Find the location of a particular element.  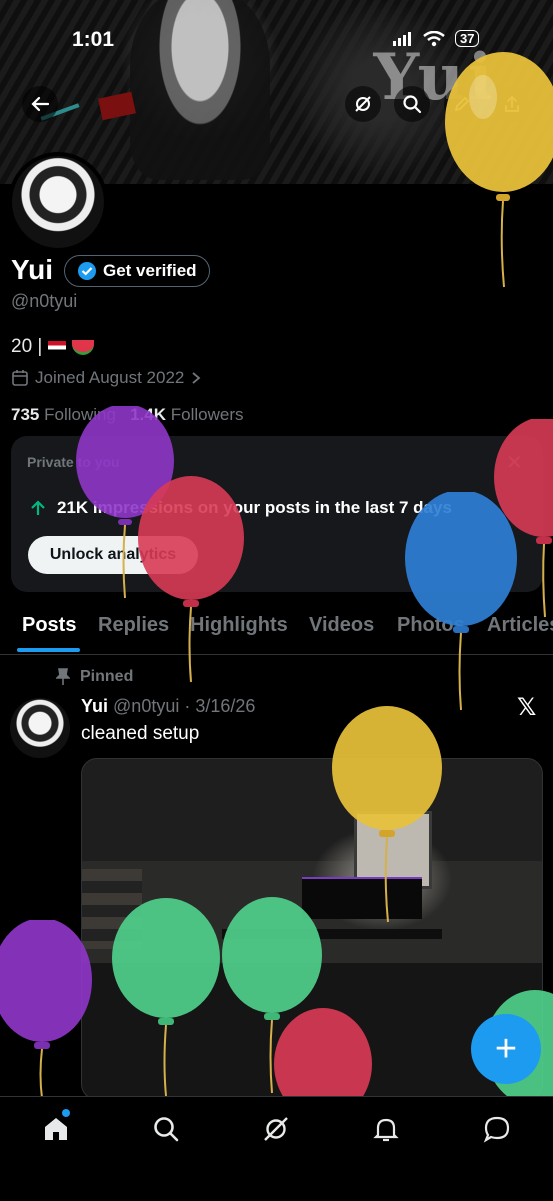

profile-bio: 20 | is located at coordinates (53, 347).